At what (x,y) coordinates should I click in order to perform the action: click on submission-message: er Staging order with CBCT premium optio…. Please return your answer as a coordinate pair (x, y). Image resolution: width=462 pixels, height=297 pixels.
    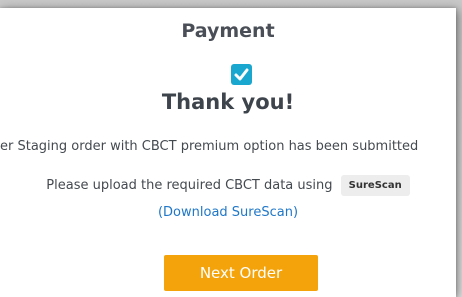
    Looking at the image, I should click on (209, 146).